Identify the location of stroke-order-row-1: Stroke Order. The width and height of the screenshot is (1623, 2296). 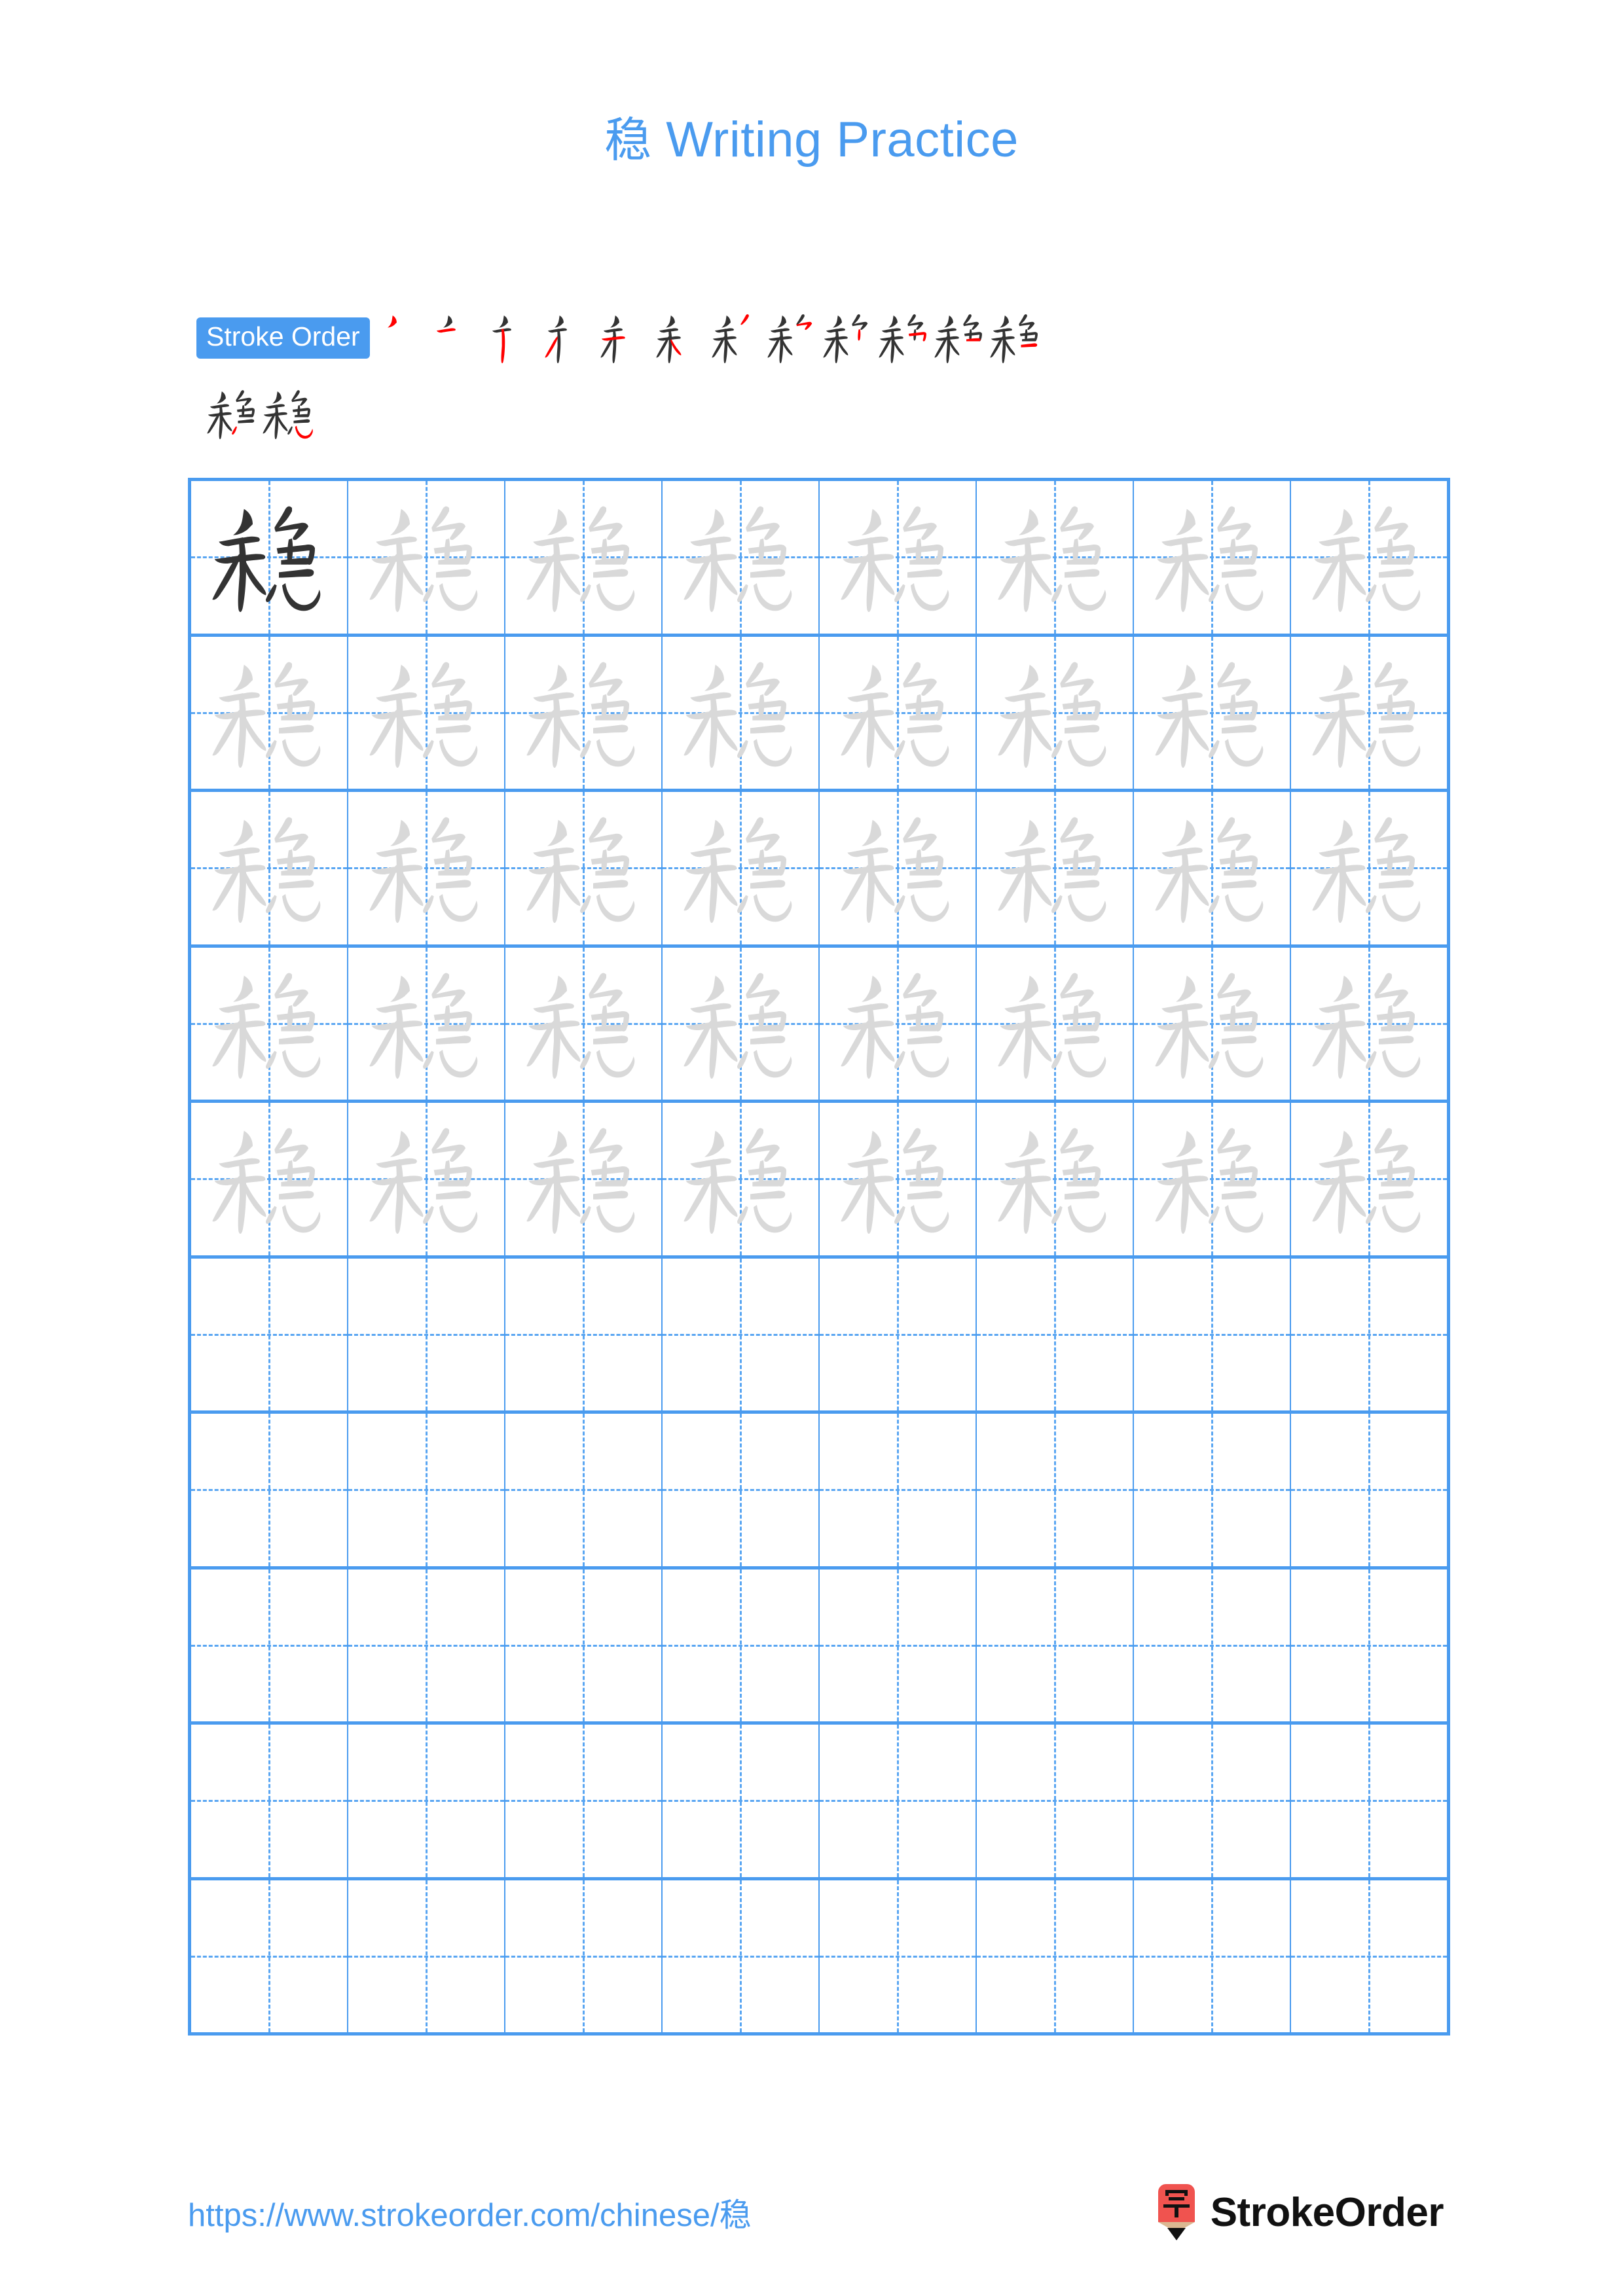
(828, 338).